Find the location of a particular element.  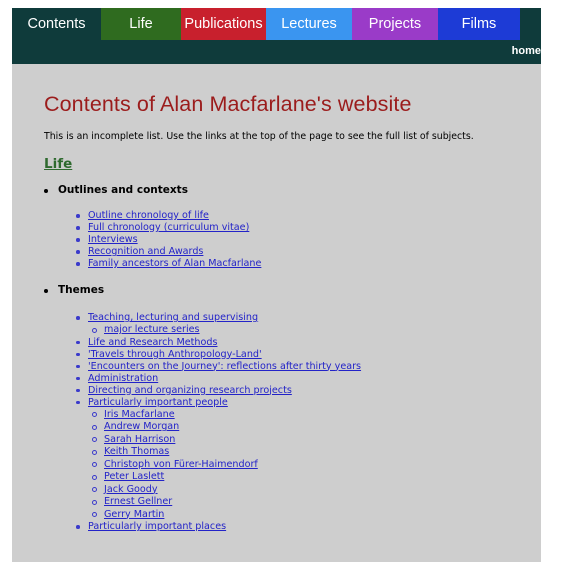

sub-list-item: Christoph von Fürer-Haimendorf is located at coordinates (315, 465).